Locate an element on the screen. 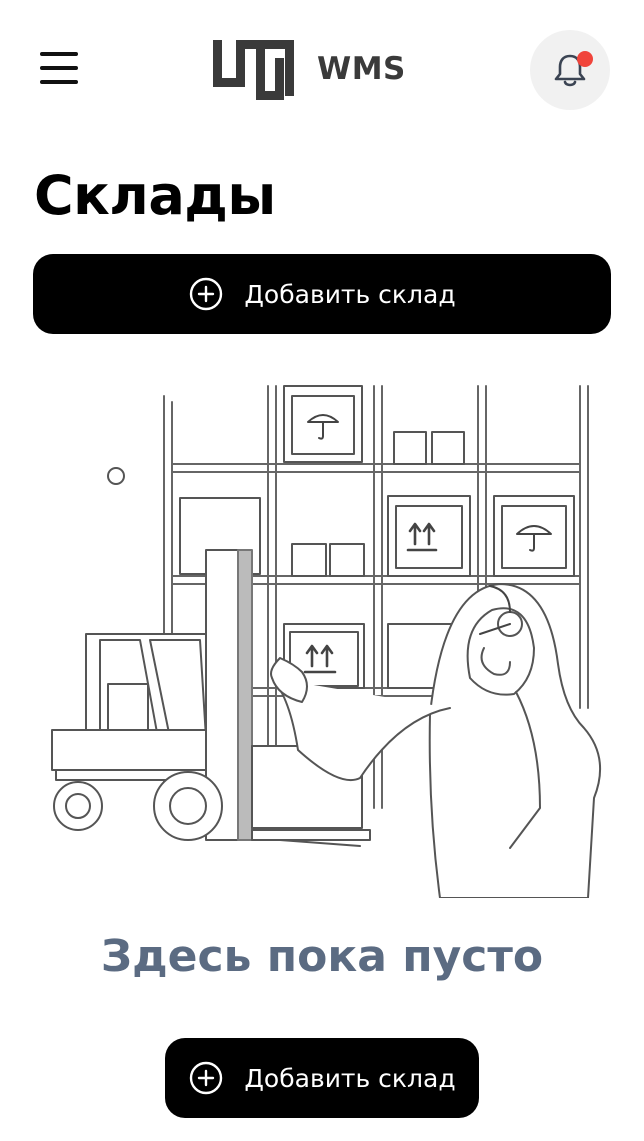 The image size is (644, 1141). add-warehouse-button: Добавить склад is located at coordinates (322, 294).